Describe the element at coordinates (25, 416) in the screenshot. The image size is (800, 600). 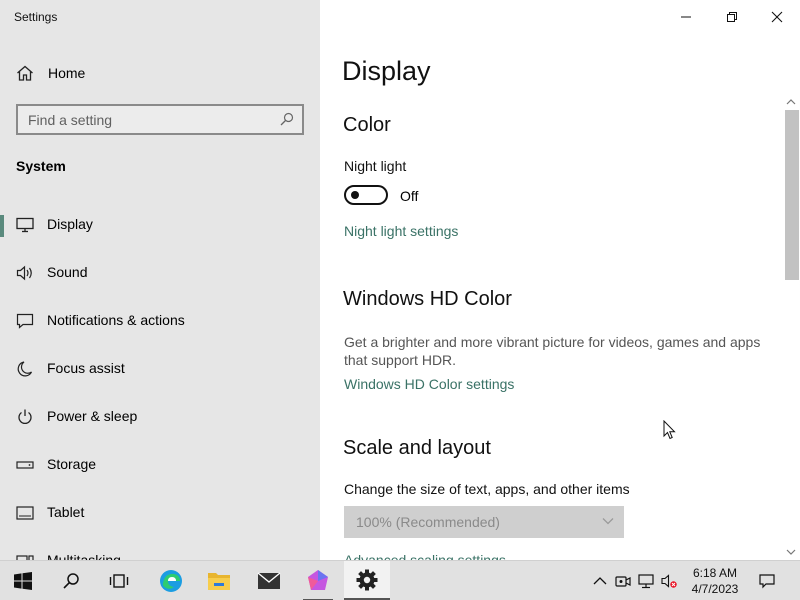
I see `power-icon` at that location.